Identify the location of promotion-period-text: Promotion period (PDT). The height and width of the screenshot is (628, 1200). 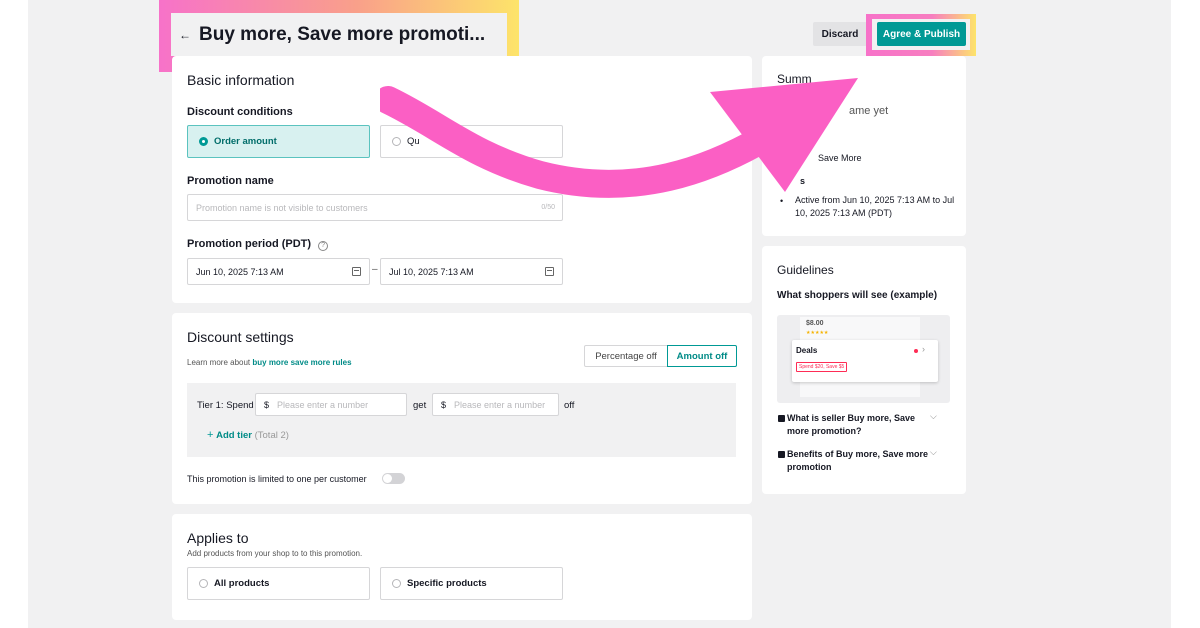
(249, 244).